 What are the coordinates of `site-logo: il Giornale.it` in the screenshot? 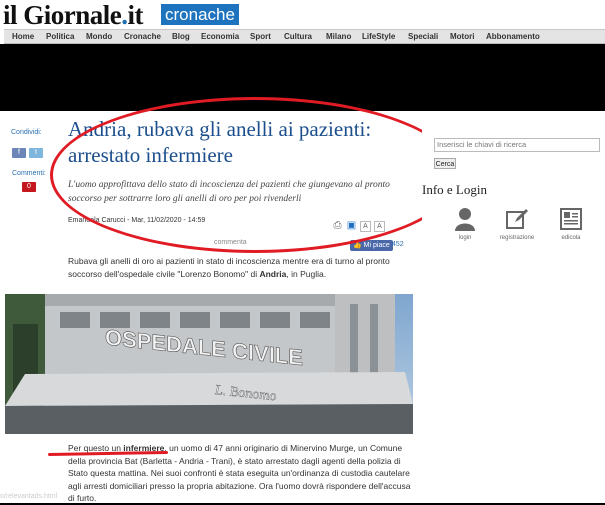 It's located at (73, 15).